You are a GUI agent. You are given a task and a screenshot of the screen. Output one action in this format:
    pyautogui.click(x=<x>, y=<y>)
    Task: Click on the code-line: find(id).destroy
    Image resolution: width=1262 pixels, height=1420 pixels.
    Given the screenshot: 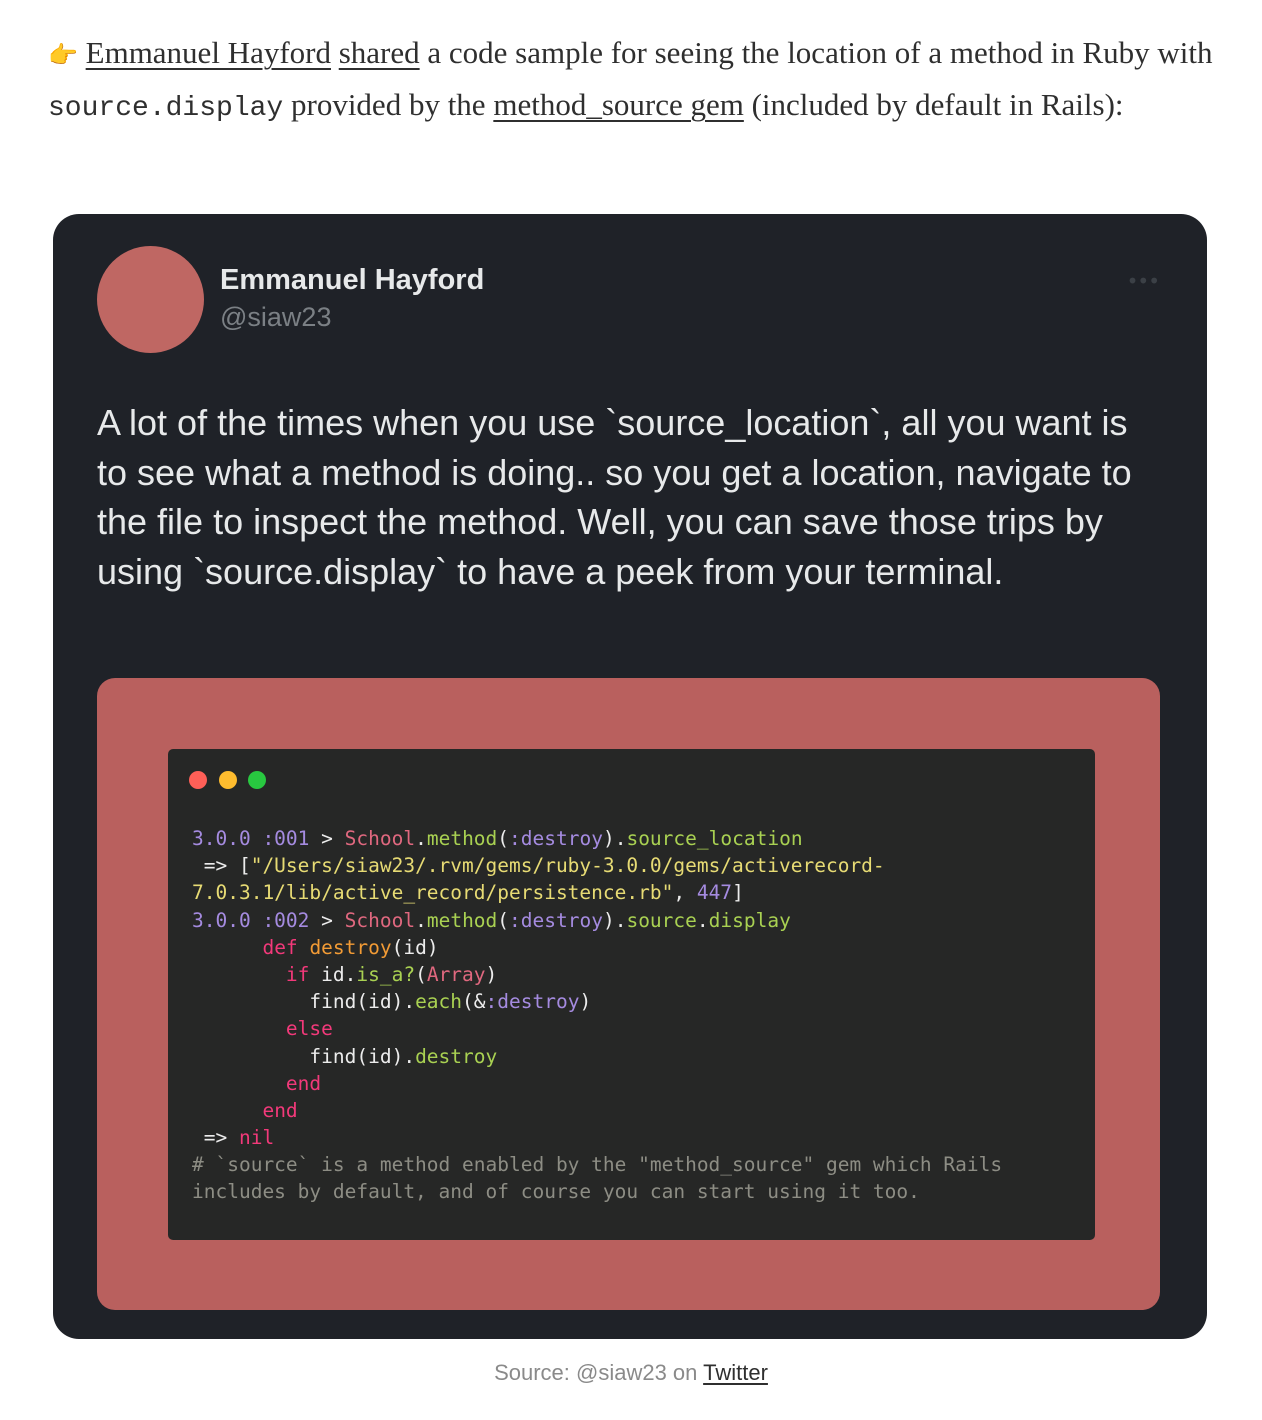 What is the action you would take?
    pyautogui.click(x=637, y=1056)
    